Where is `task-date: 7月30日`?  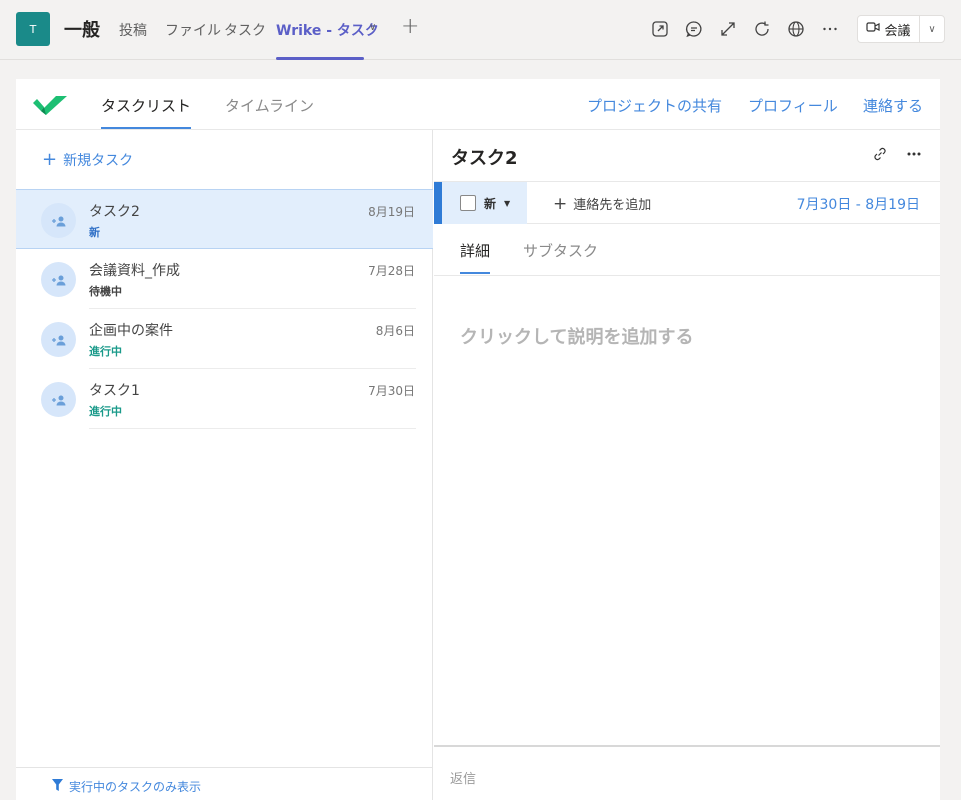 task-date: 7月30日 is located at coordinates (391, 391).